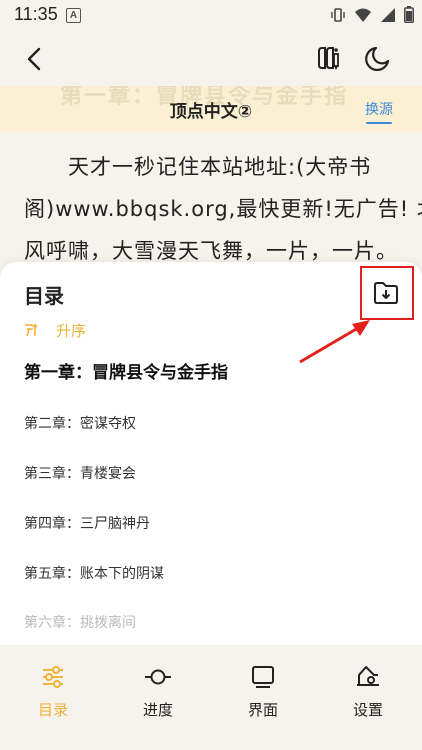 The height and width of the screenshot is (750, 422). Describe the element at coordinates (87, 523) in the screenshot. I see `chapter-item: 第四章：三尸脑神丹` at that location.